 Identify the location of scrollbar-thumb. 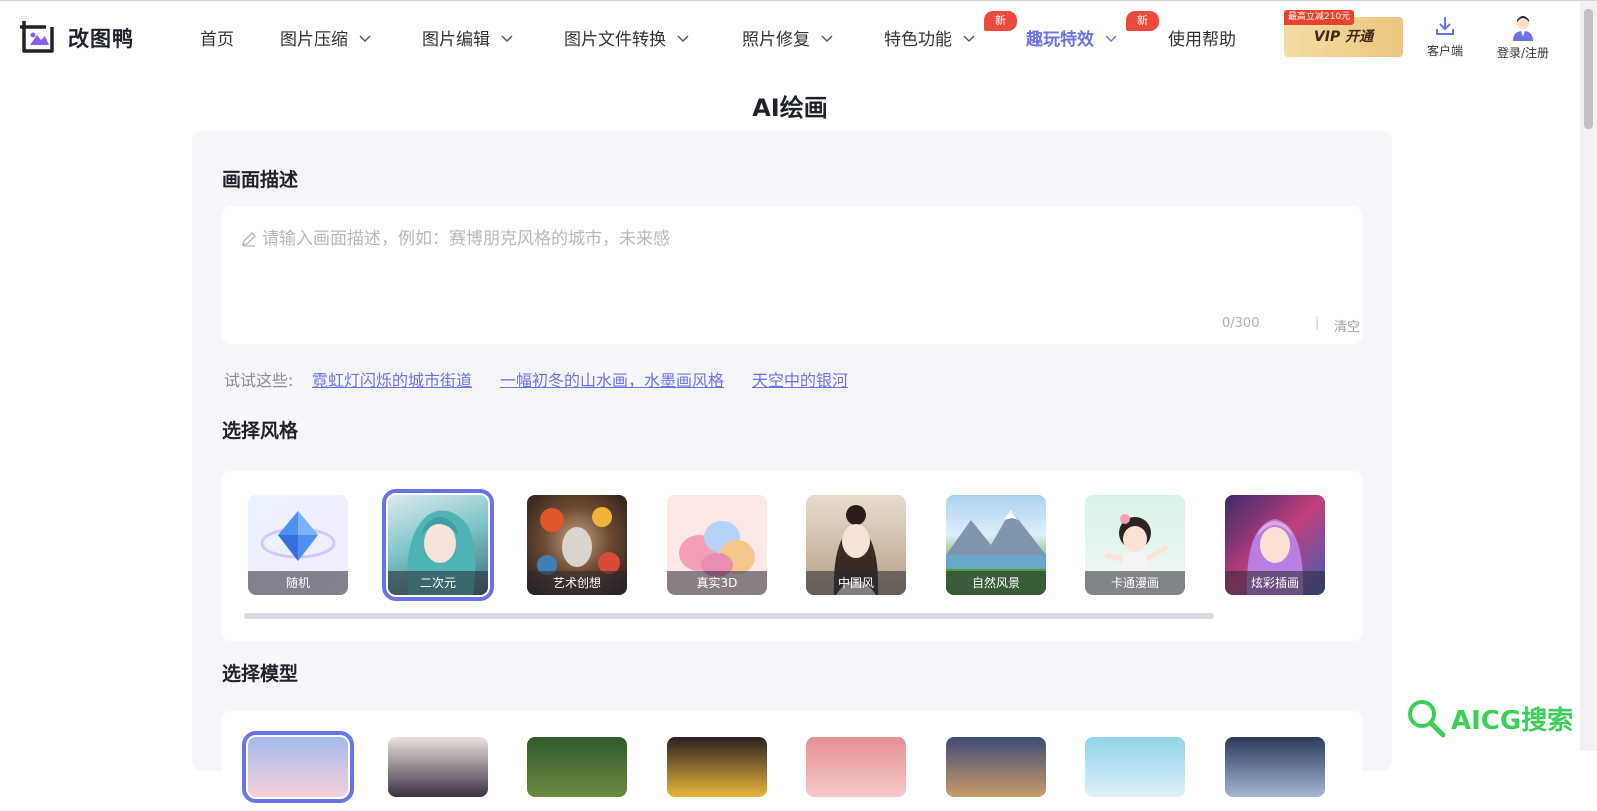
(1588, 69).